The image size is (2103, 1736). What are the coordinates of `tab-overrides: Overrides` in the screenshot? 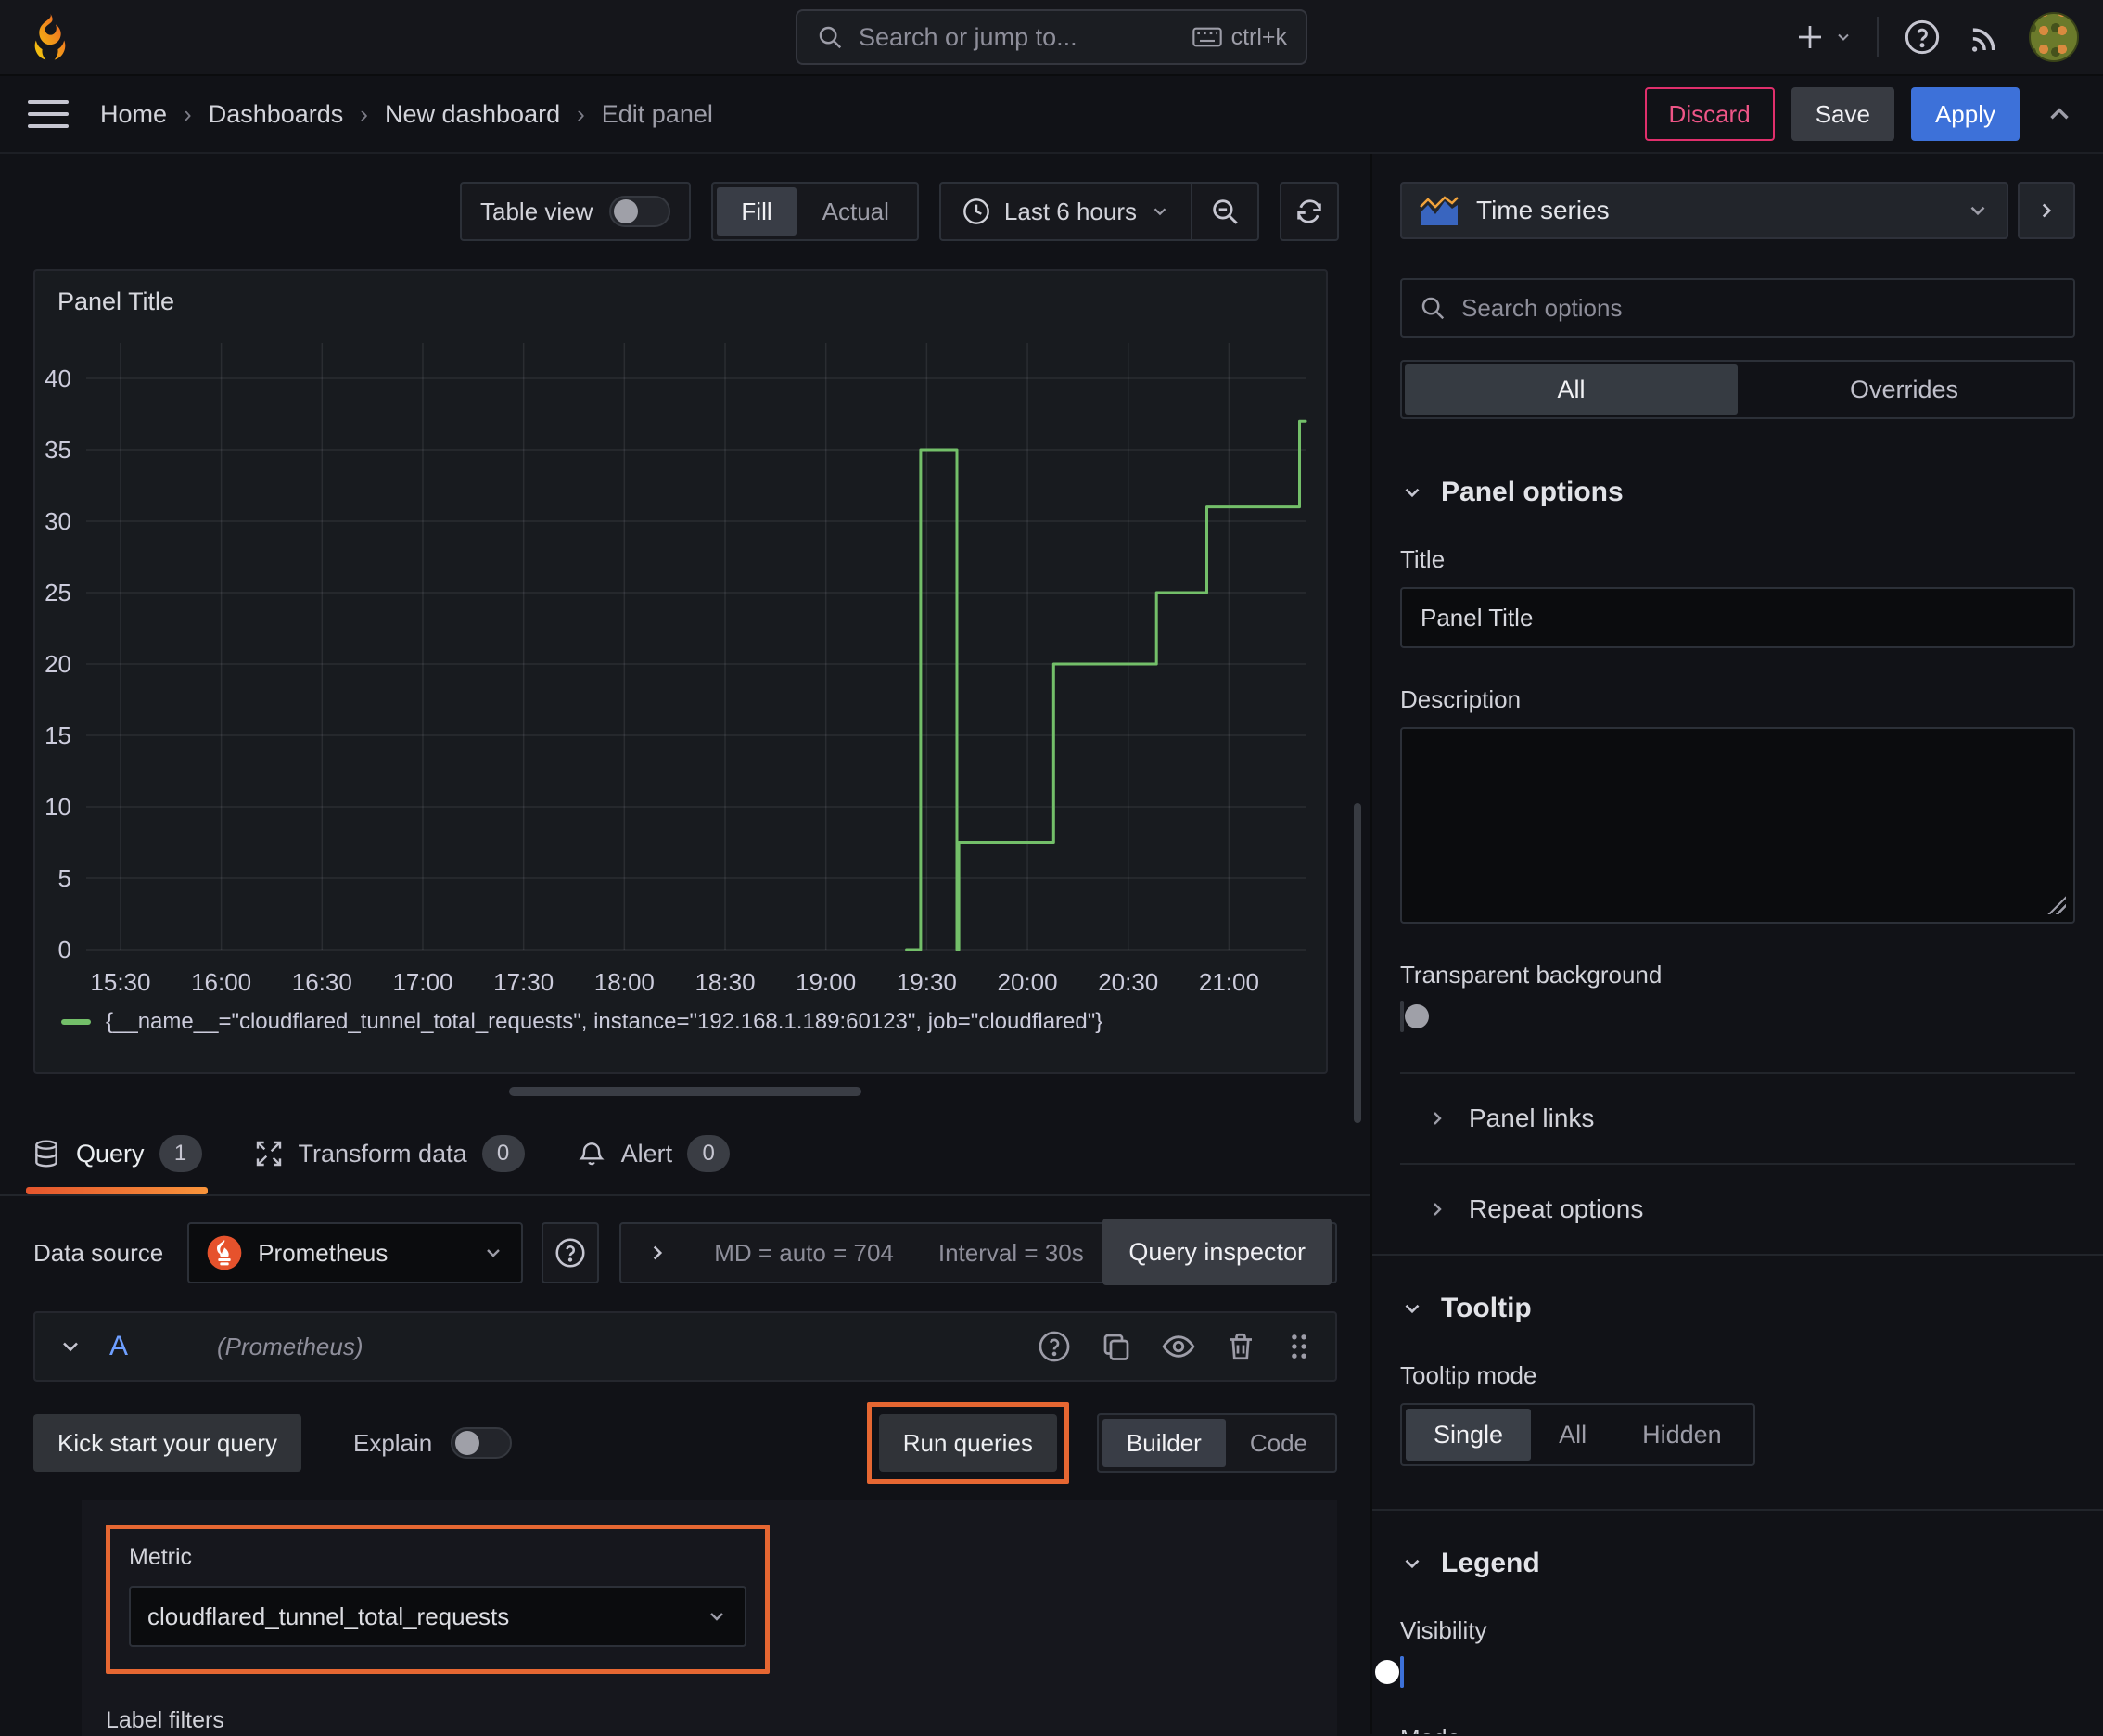 It's located at (1904, 389).